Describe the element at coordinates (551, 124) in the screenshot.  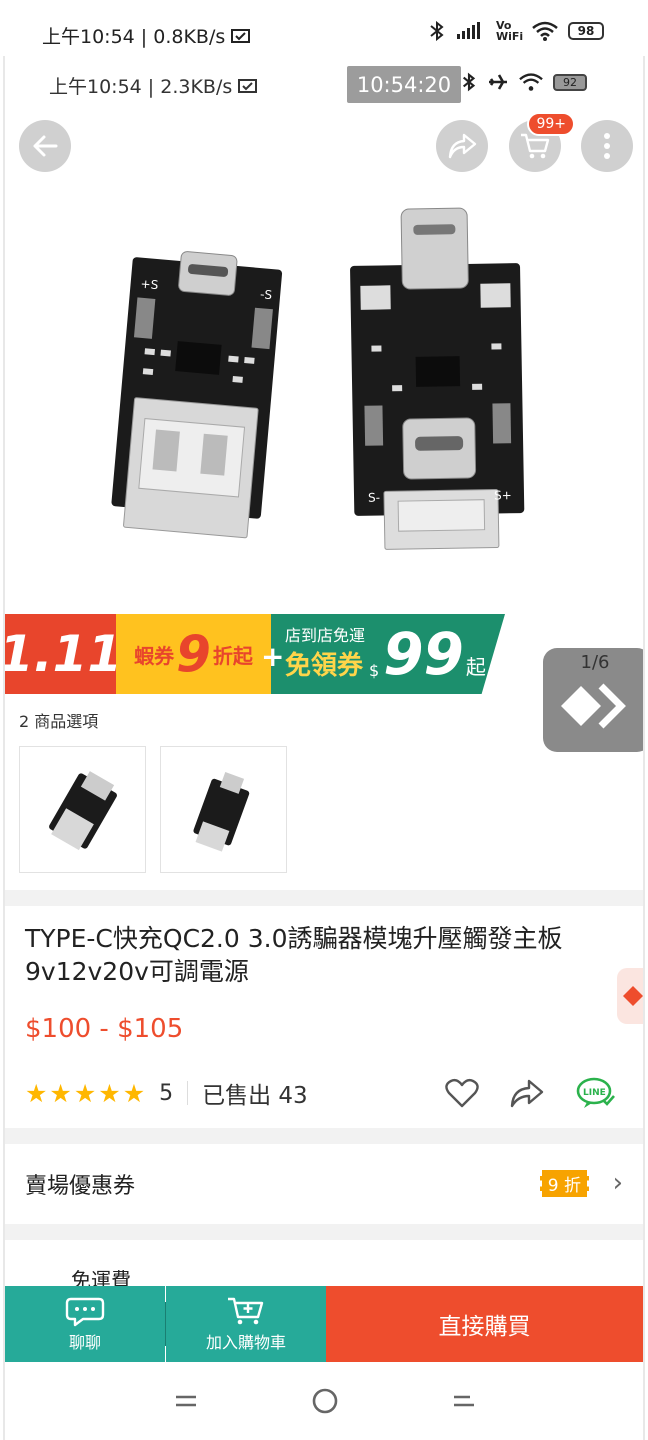
I see `cart-count-badge: 99+` at that location.